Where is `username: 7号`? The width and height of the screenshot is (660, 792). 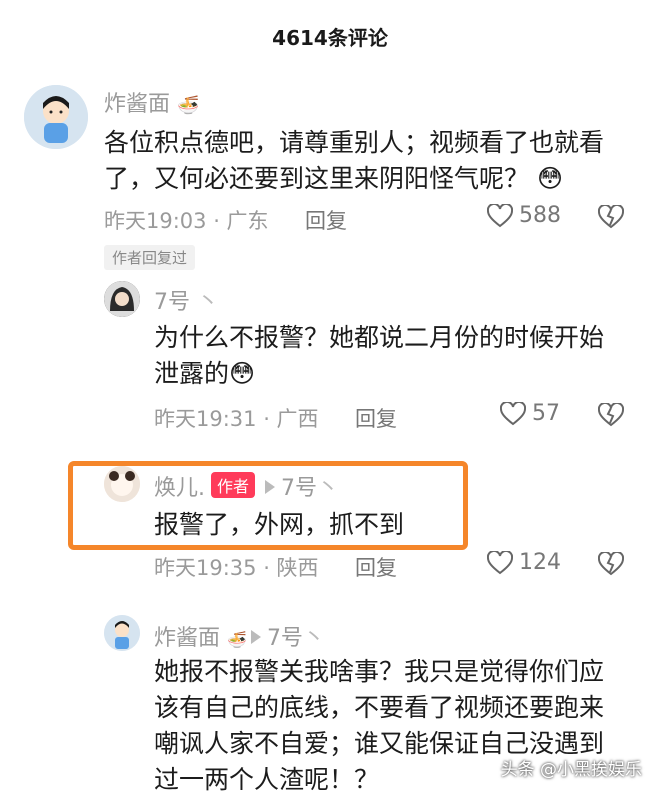 username: 7号 is located at coordinates (172, 302).